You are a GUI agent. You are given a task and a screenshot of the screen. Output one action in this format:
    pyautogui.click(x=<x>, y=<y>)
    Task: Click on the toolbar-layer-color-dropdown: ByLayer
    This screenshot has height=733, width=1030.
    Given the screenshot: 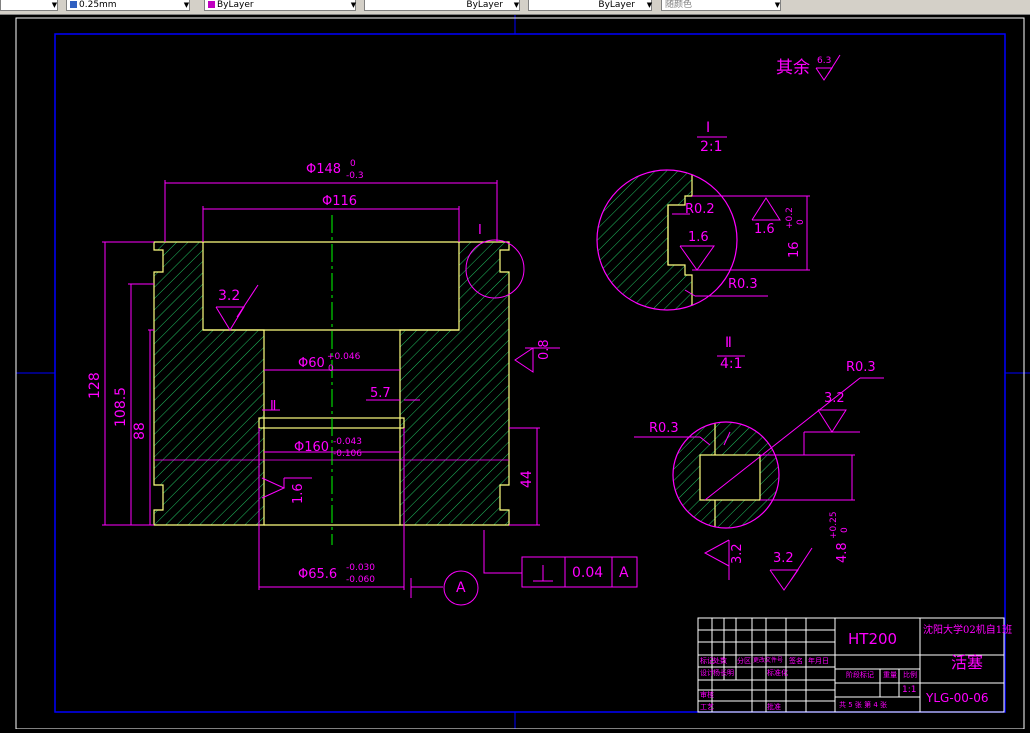 What is the action you would take?
    pyautogui.click(x=280, y=5)
    